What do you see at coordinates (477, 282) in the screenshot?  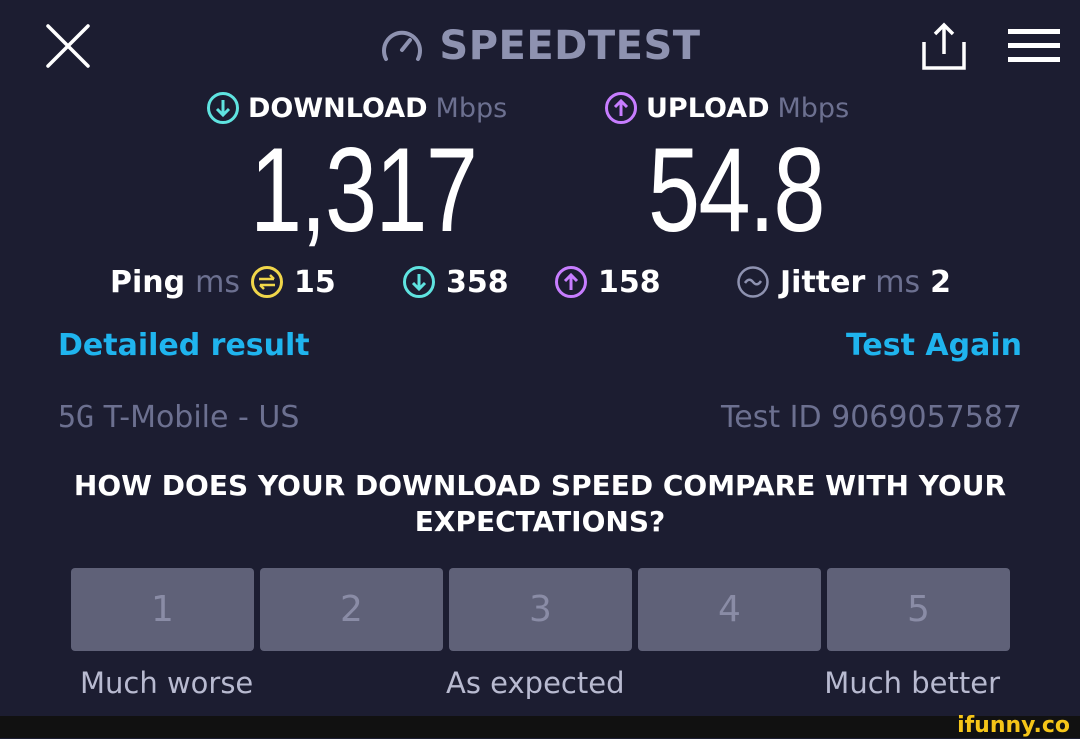 I see `download-latency-value: 358` at bounding box center [477, 282].